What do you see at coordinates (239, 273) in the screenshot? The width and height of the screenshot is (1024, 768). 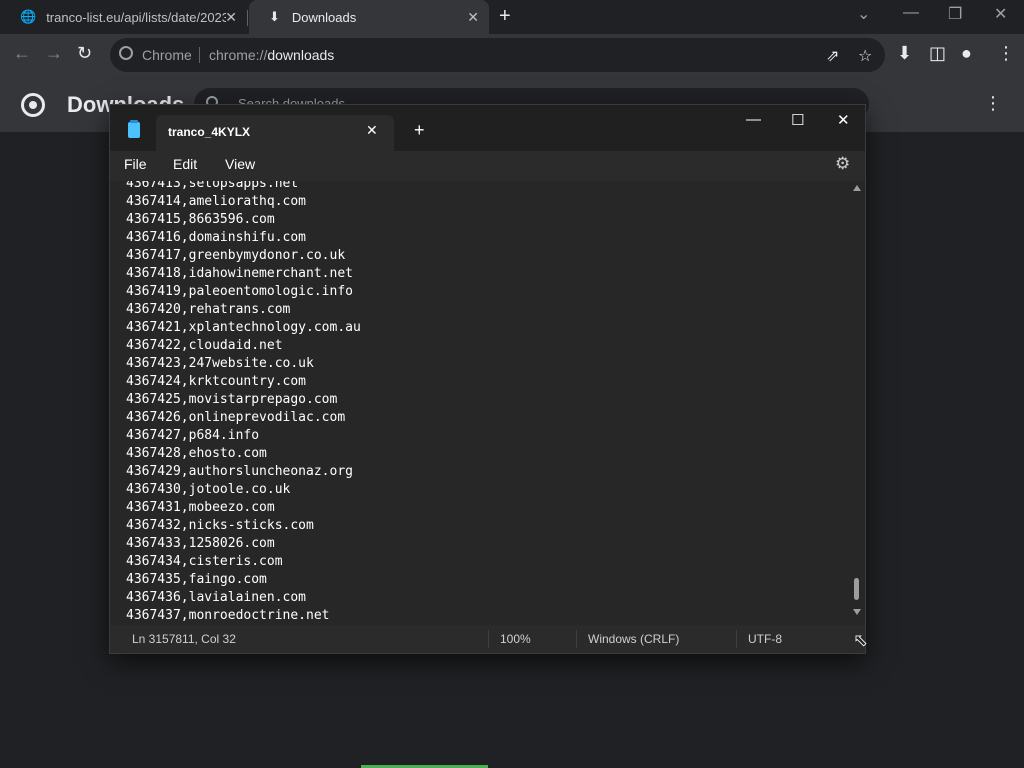 I see `text-line: 4367418,idahowinemerchant.net` at bounding box center [239, 273].